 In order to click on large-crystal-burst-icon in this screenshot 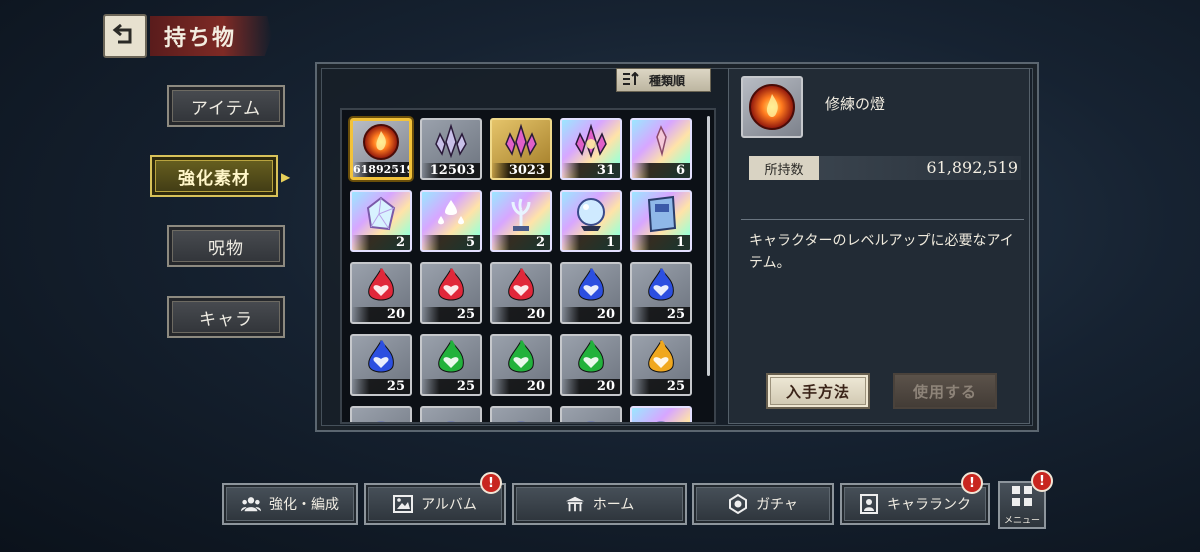, I will do `click(591, 142)`.